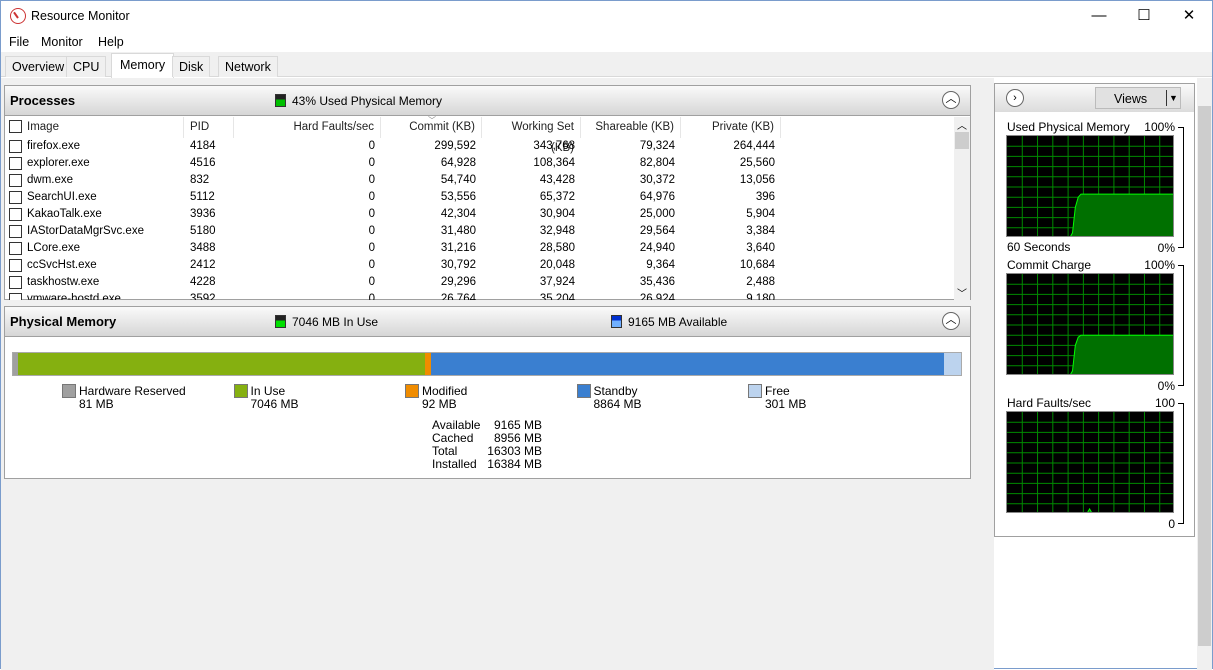 The width and height of the screenshot is (1213, 670). What do you see at coordinates (458, 265) in the screenshot?
I see `cell-commit: 30,792` at bounding box center [458, 265].